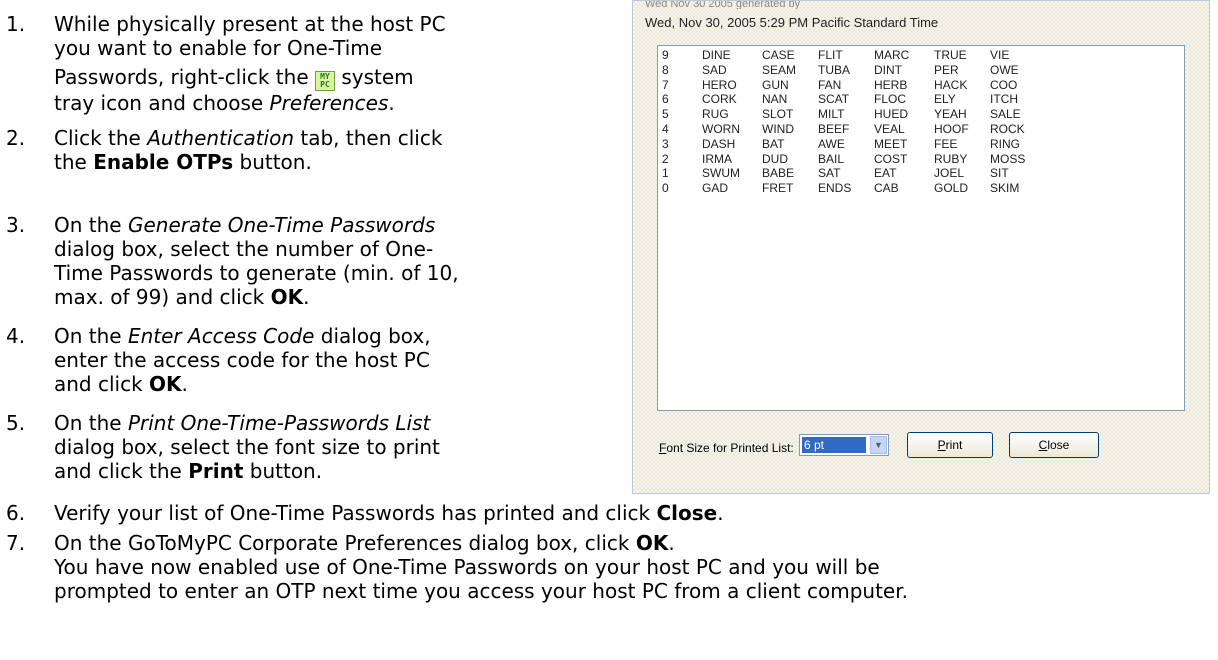  I want to click on password-word: SAD, so click(714, 69).